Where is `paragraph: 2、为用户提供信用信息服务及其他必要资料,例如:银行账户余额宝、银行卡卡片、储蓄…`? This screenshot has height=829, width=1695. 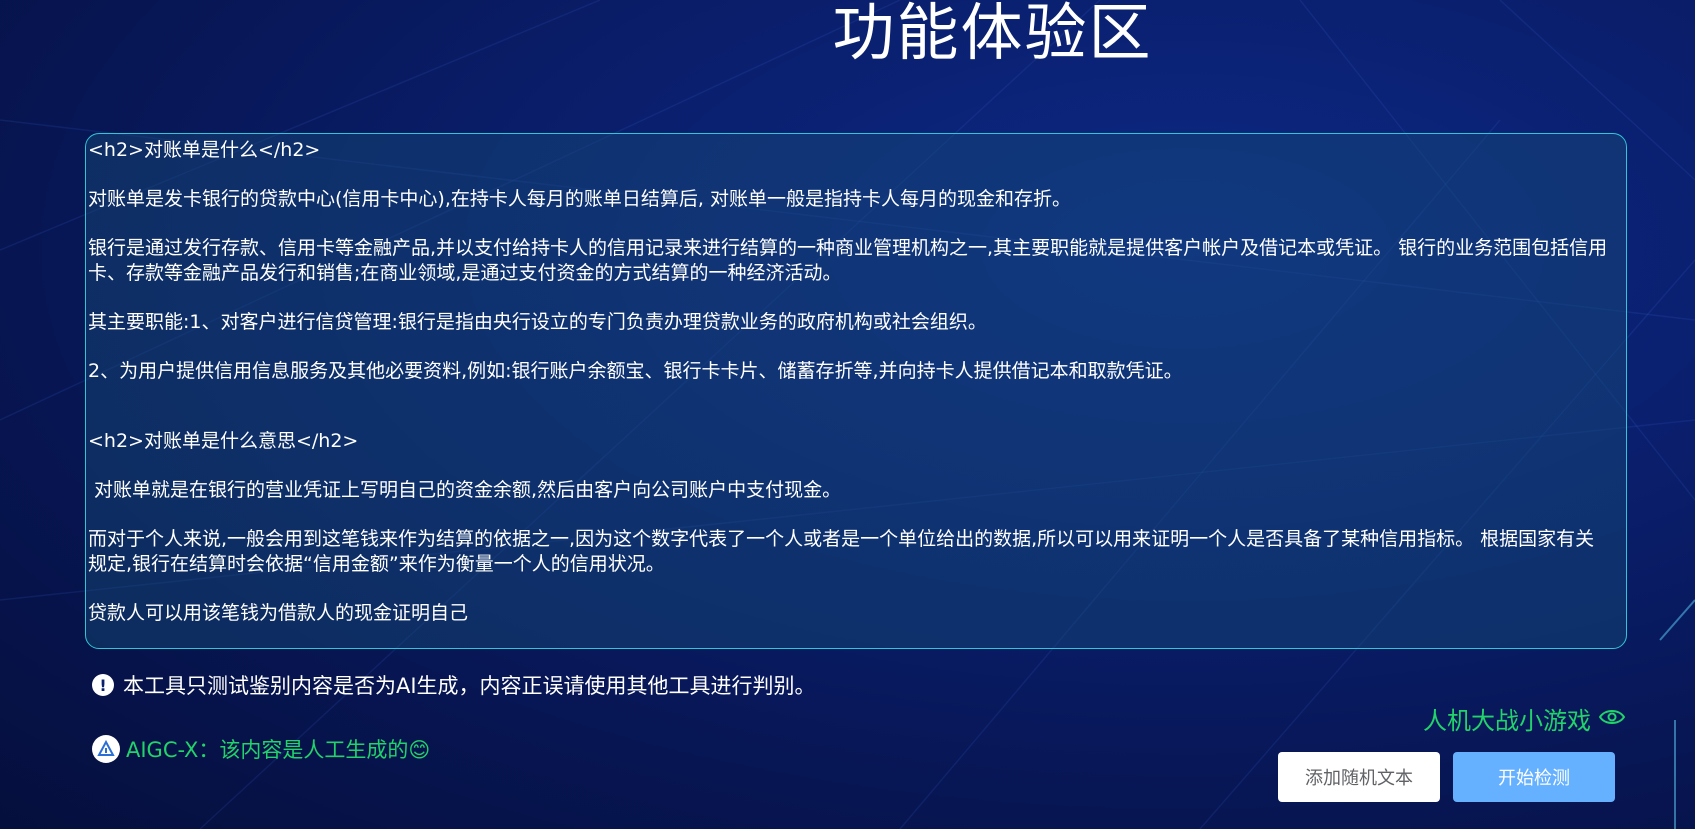
paragraph: 2、为用户提供信用信息服务及其他必要资料,例如:银行账户余额宝、银行卡卡片、储蓄… is located at coordinates (635, 371).